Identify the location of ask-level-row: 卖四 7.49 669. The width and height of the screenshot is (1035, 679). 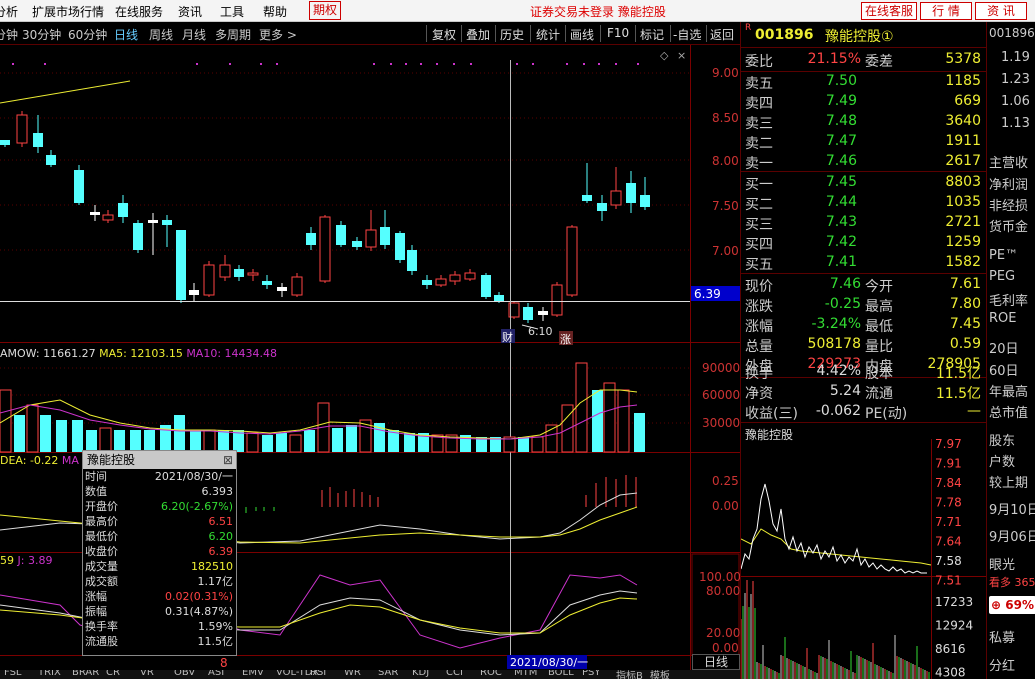
(864, 102).